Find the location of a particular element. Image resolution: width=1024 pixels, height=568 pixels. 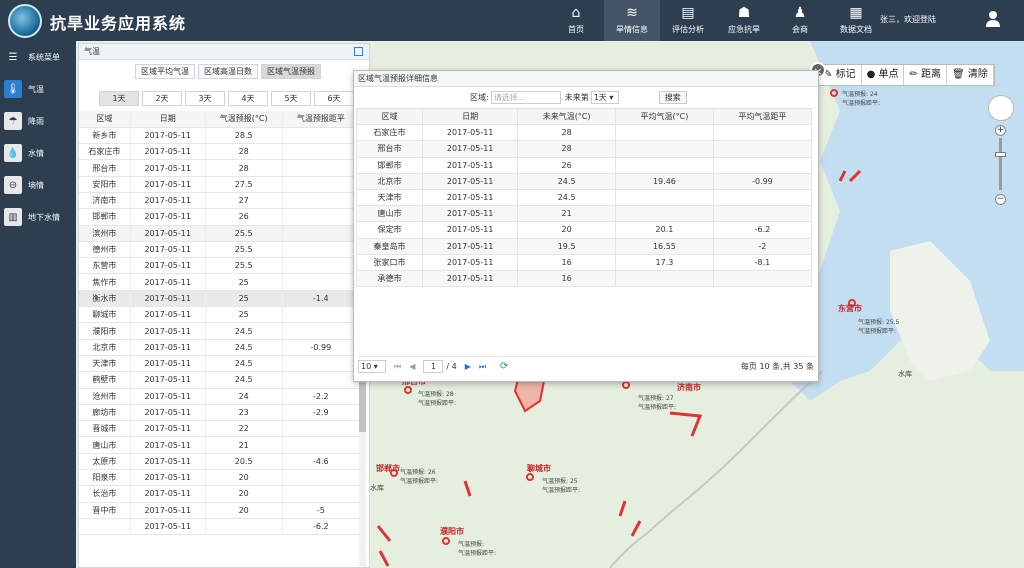

zoom-slider is located at coordinates (1000, 164).